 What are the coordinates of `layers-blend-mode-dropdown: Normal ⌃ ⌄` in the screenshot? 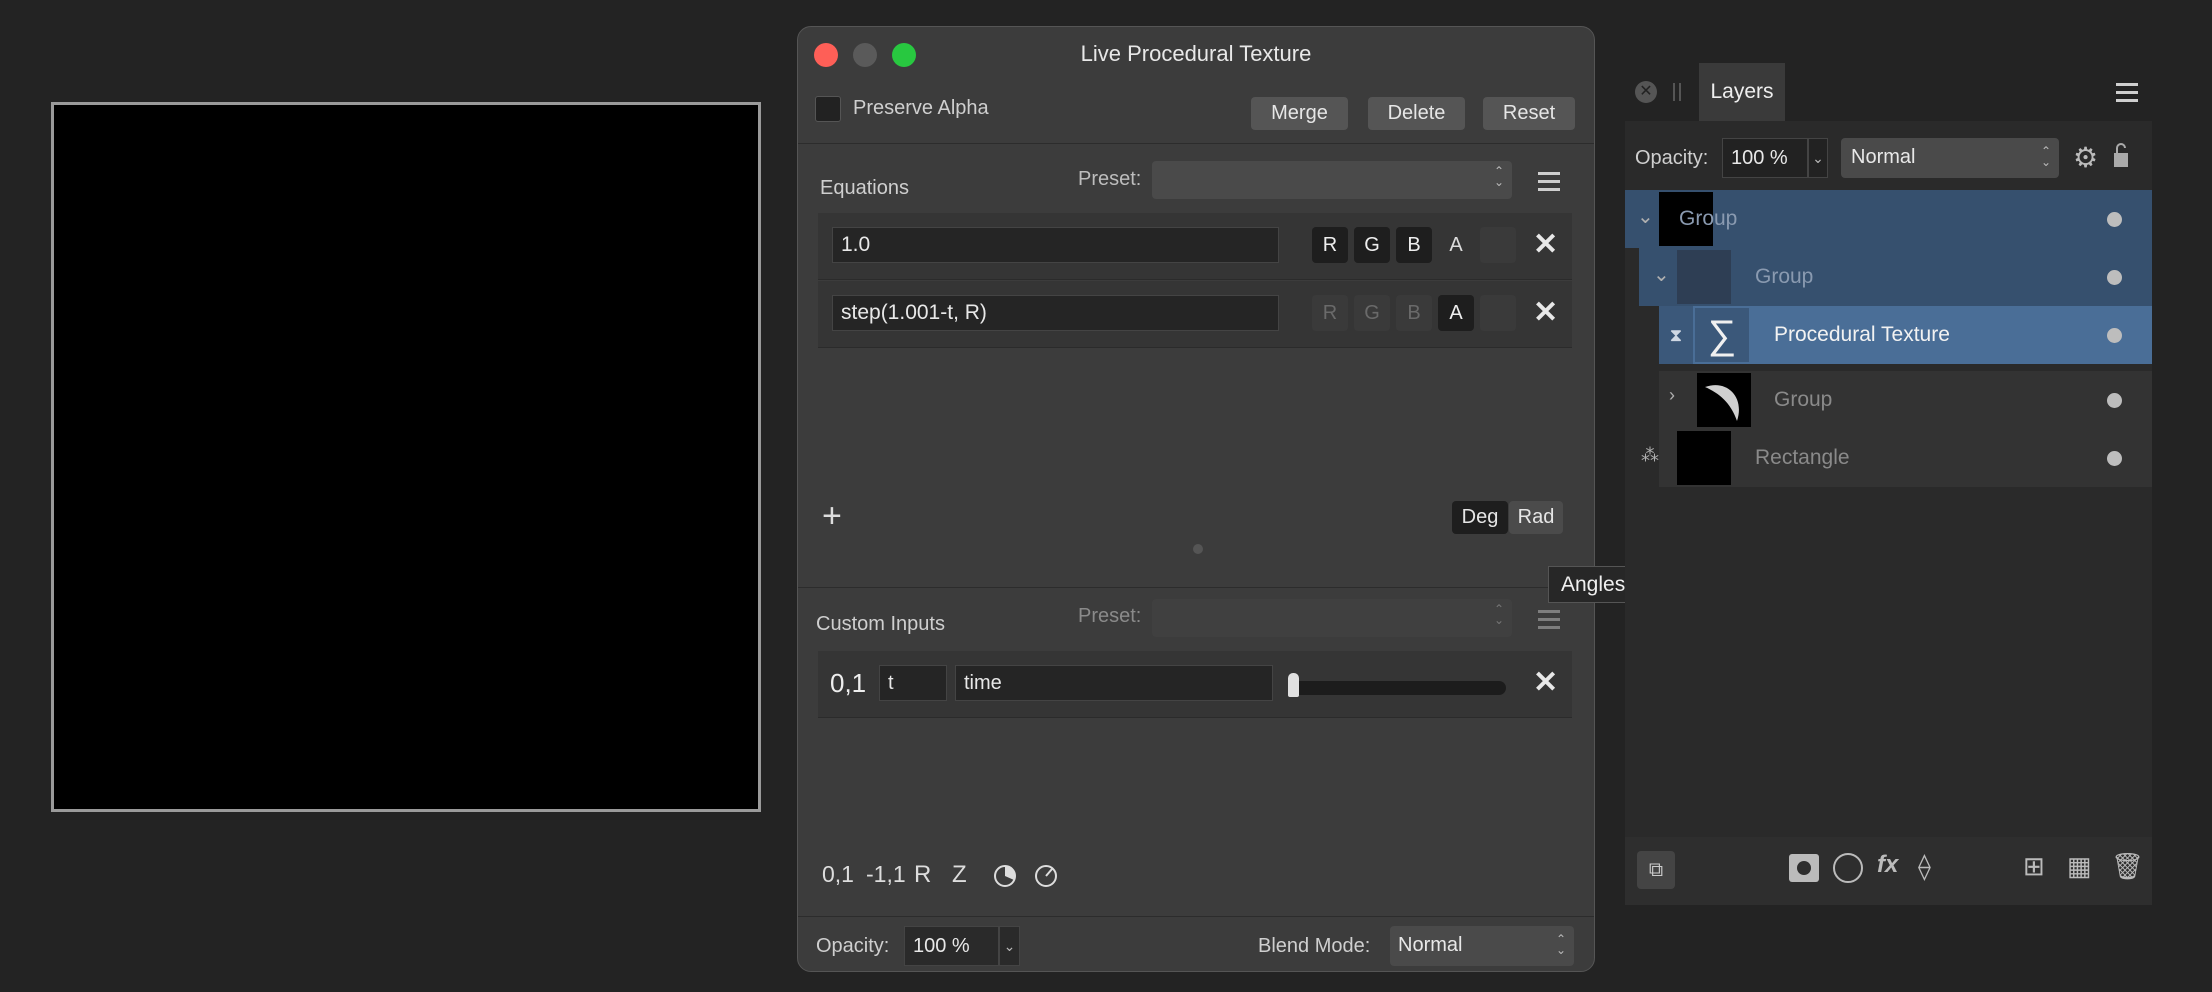 It's located at (1950, 158).